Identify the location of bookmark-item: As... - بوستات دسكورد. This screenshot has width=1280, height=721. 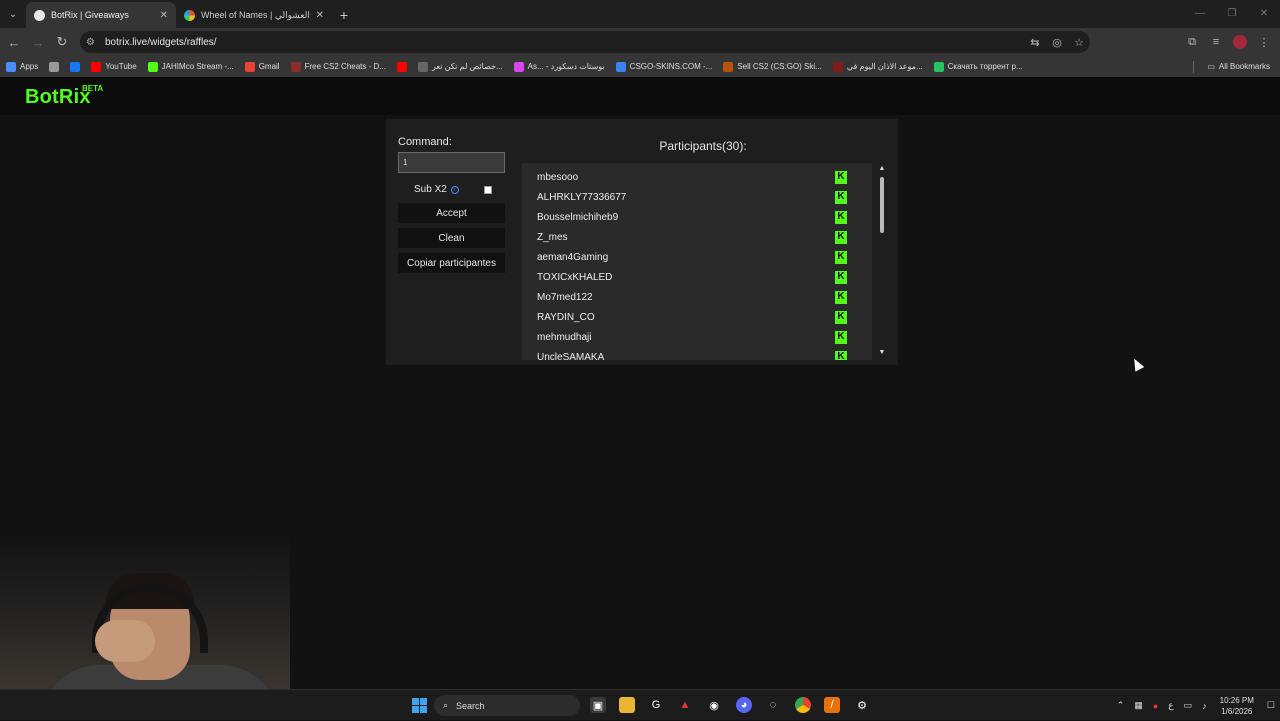
(559, 66).